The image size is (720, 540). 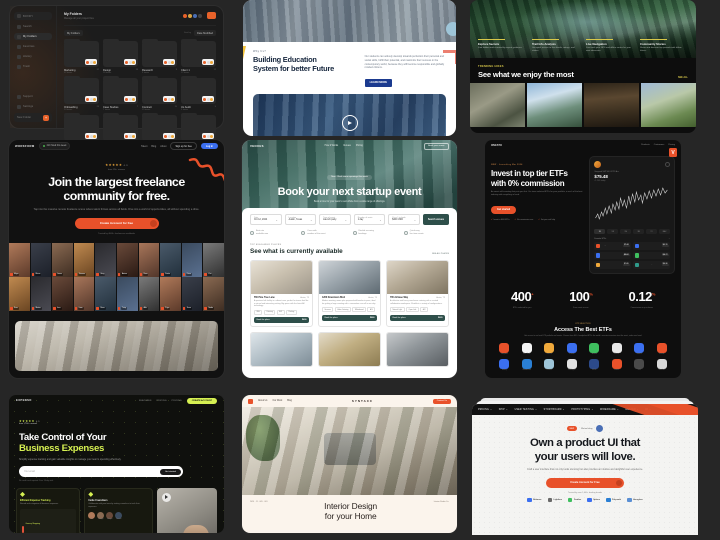 What do you see at coordinates (504, 209) in the screenshot?
I see `get-started-button: Get started` at bounding box center [504, 209].